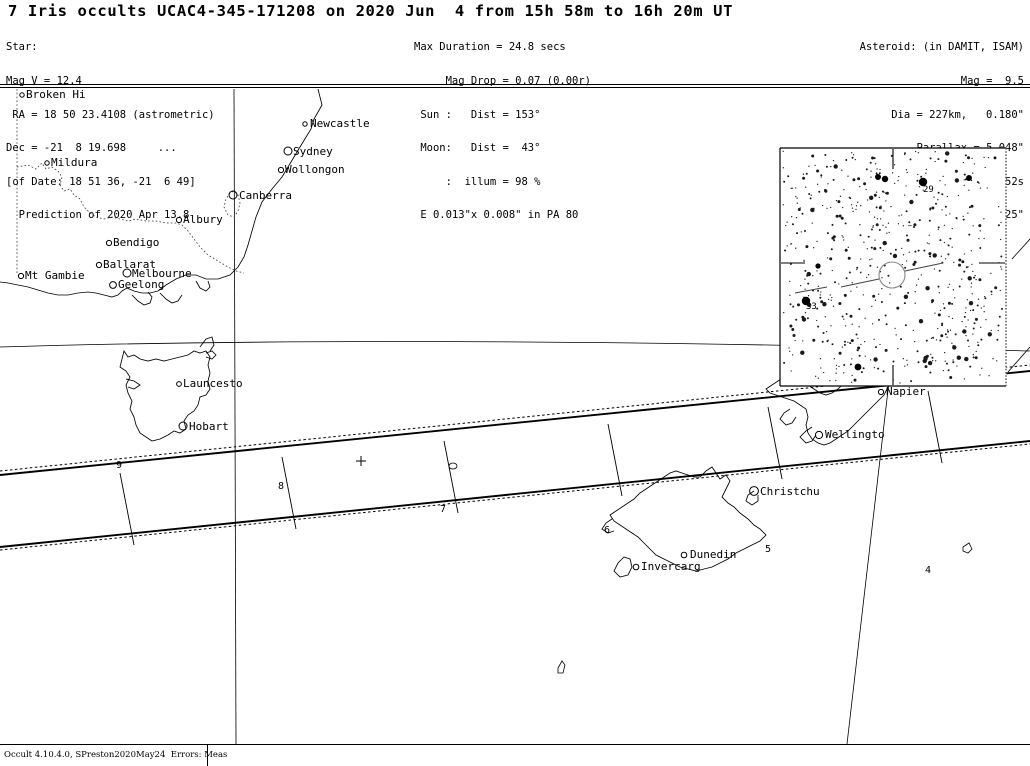 Image resolution: width=1030 pixels, height=766 pixels. Describe the element at coordinates (207, 755) in the screenshot. I see `footer-vertical-divider` at that location.